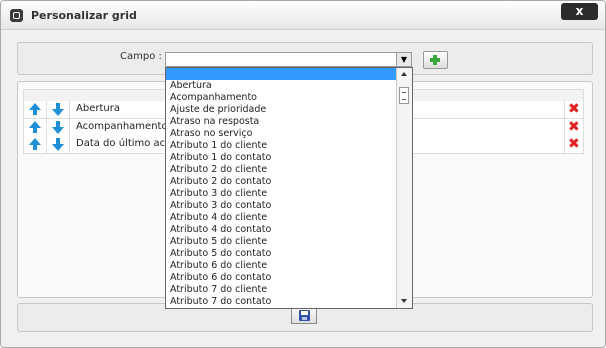  I want to click on save-disk-icon, so click(304, 315).